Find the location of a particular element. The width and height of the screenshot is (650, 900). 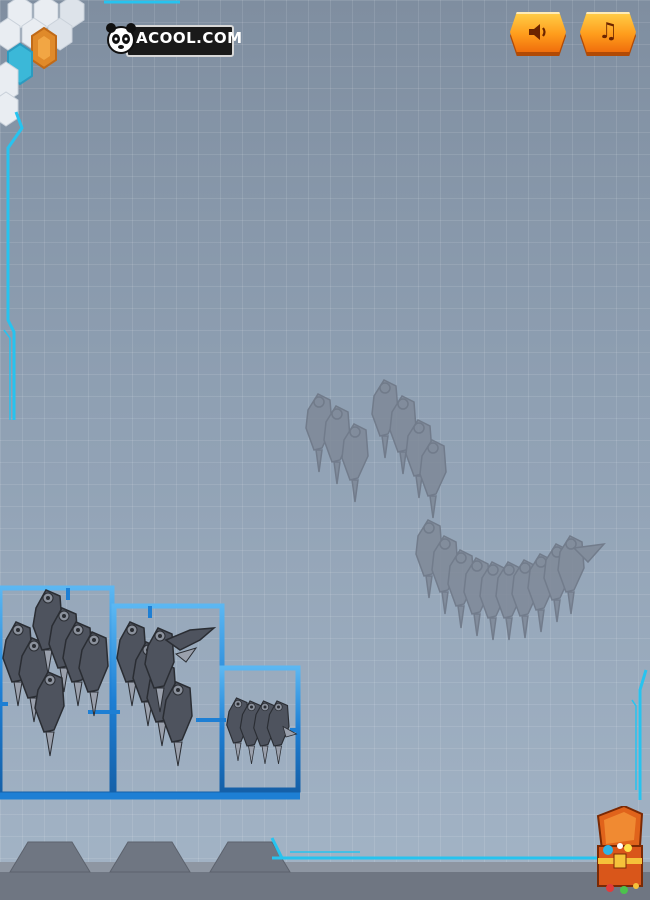

logo-text: ACOOL.COM is located at coordinates (189, 38).